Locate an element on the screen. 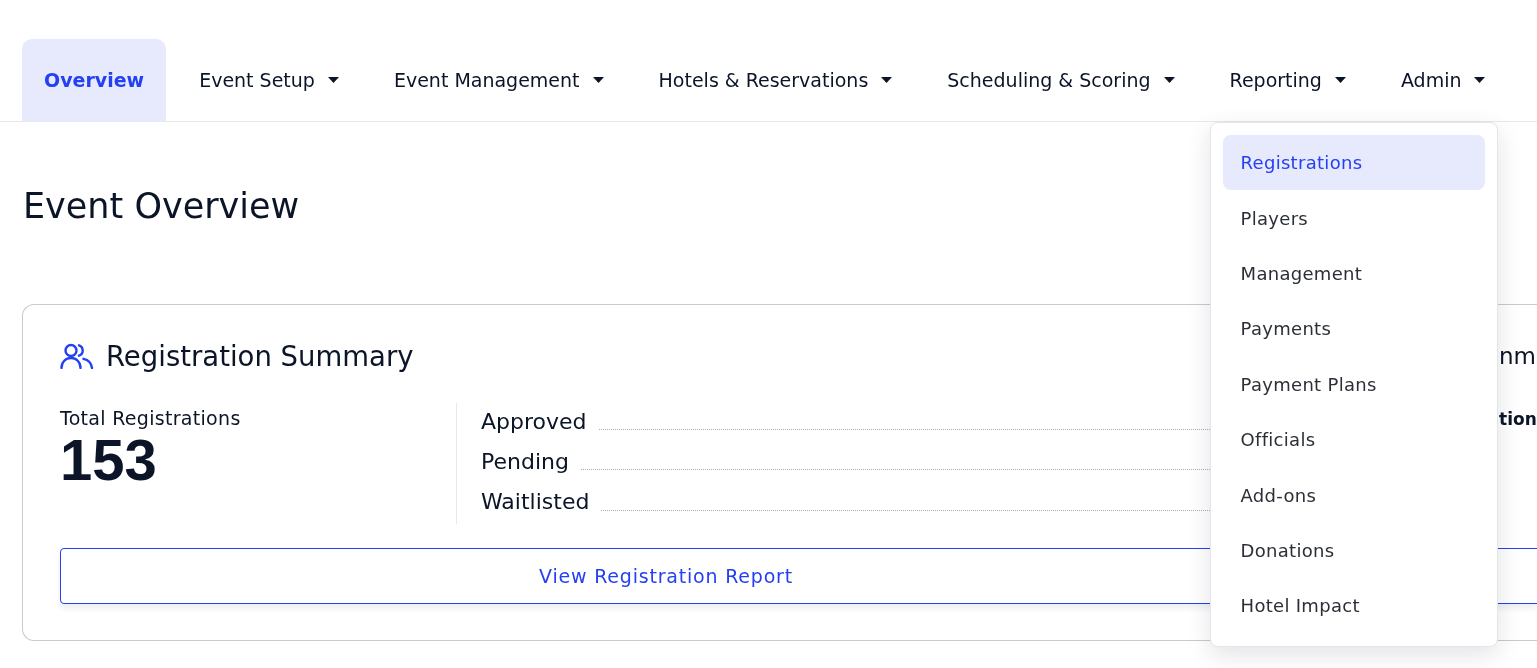  status-label: Waitlisted is located at coordinates (535, 502).